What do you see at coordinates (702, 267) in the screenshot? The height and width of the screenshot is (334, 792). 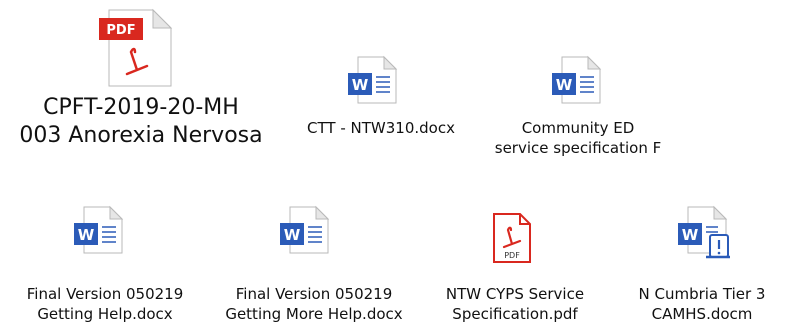 I see `file-n-cumbria-camhs-docm: W N Cumbria Tier 3 CAMHS.docm` at bounding box center [702, 267].